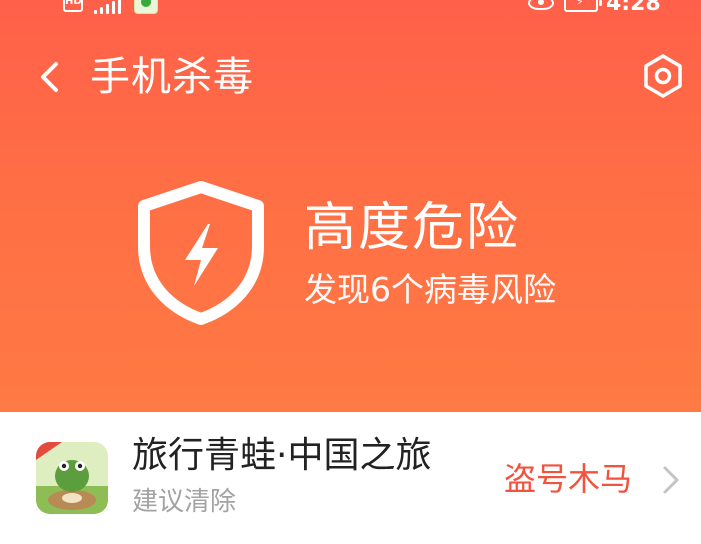 The height and width of the screenshot is (544, 701). What do you see at coordinates (412, 228) in the screenshot?
I see `risk-level-title: 高度危险` at bounding box center [412, 228].